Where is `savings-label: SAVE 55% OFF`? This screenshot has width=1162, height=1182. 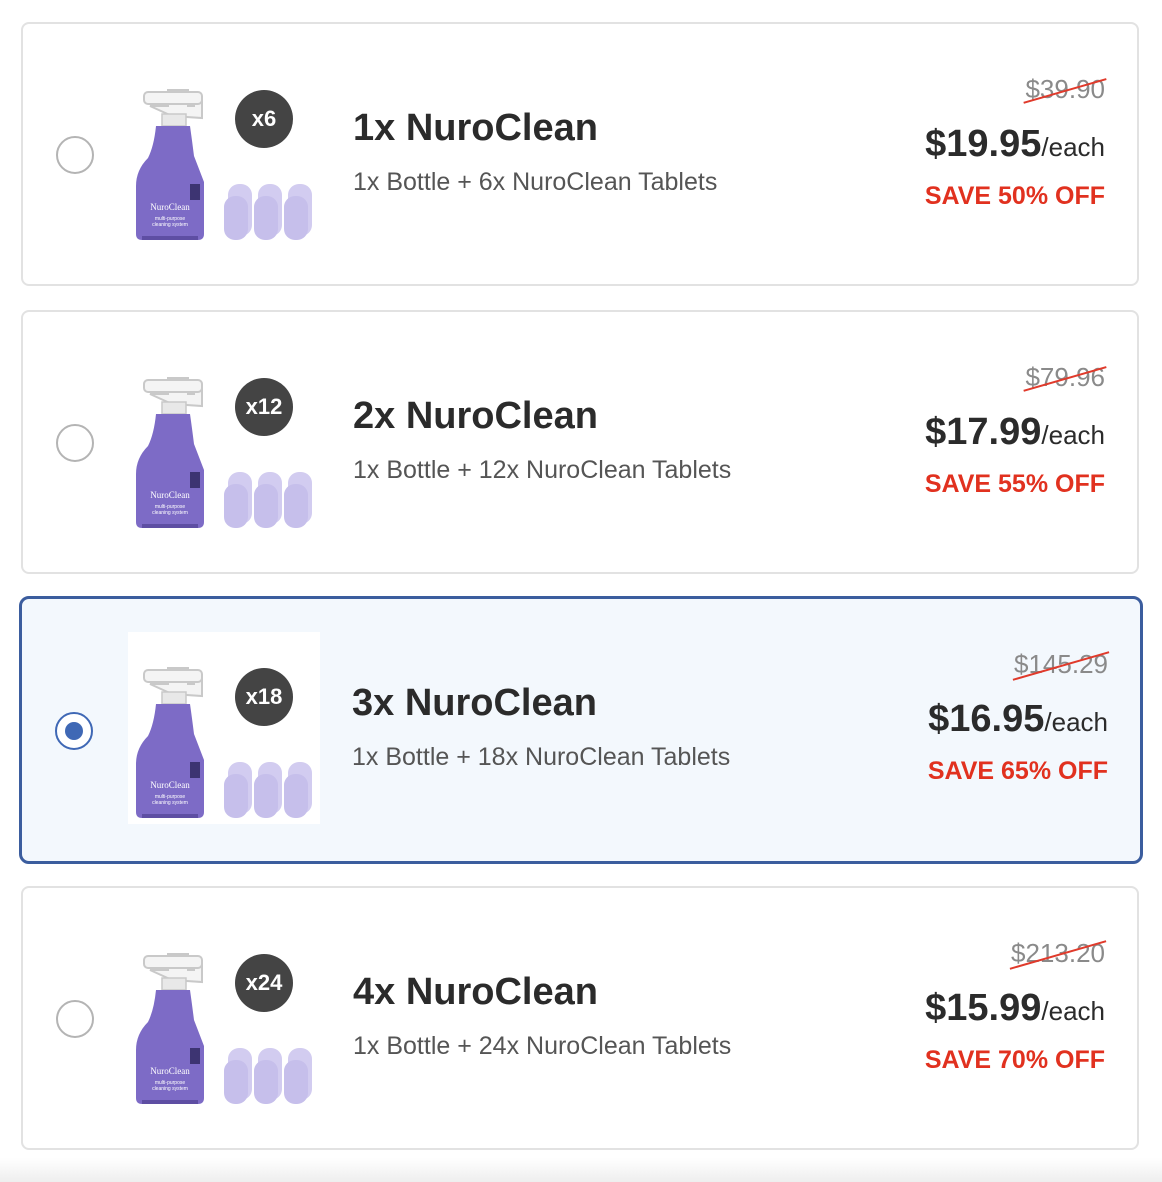
savings-label: SAVE 55% OFF is located at coordinates (1014, 484).